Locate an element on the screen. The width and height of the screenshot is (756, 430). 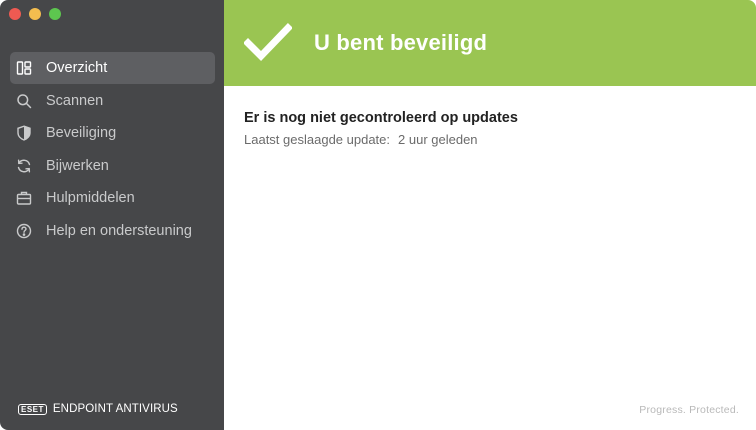
last-update-row: Laatst geslaagde update: 2 uur geleden is located at coordinates (490, 139).